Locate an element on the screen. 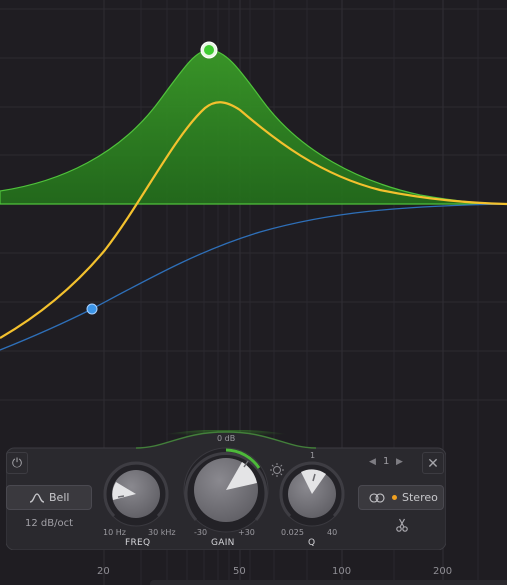 Image resolution: width=507 pixels, height=585 pixels. slope-label: 12 dB/oct is located at coordinates (49, 523).